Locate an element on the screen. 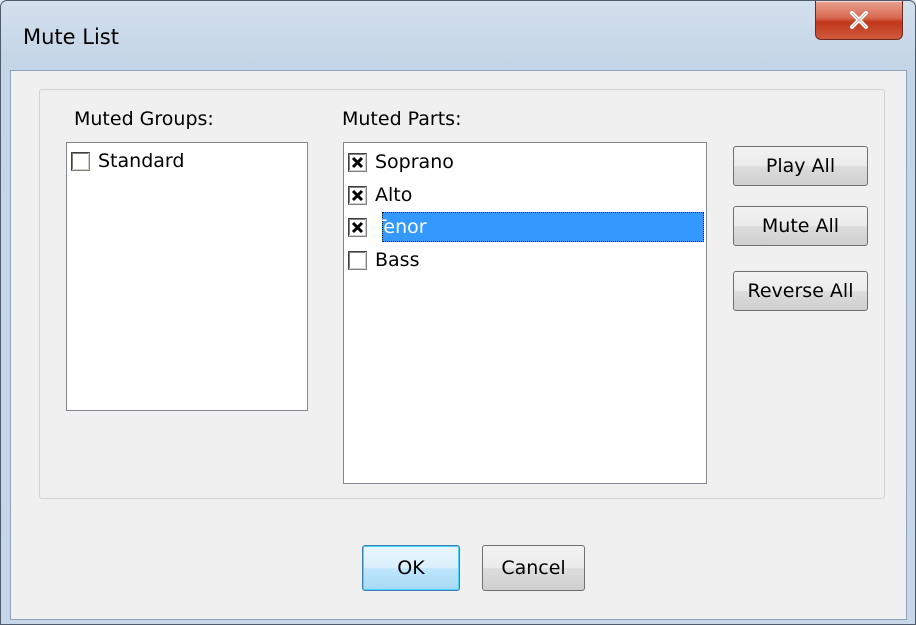  muted-parts-label: Muted Parts: is located at coordinates (402, 119).